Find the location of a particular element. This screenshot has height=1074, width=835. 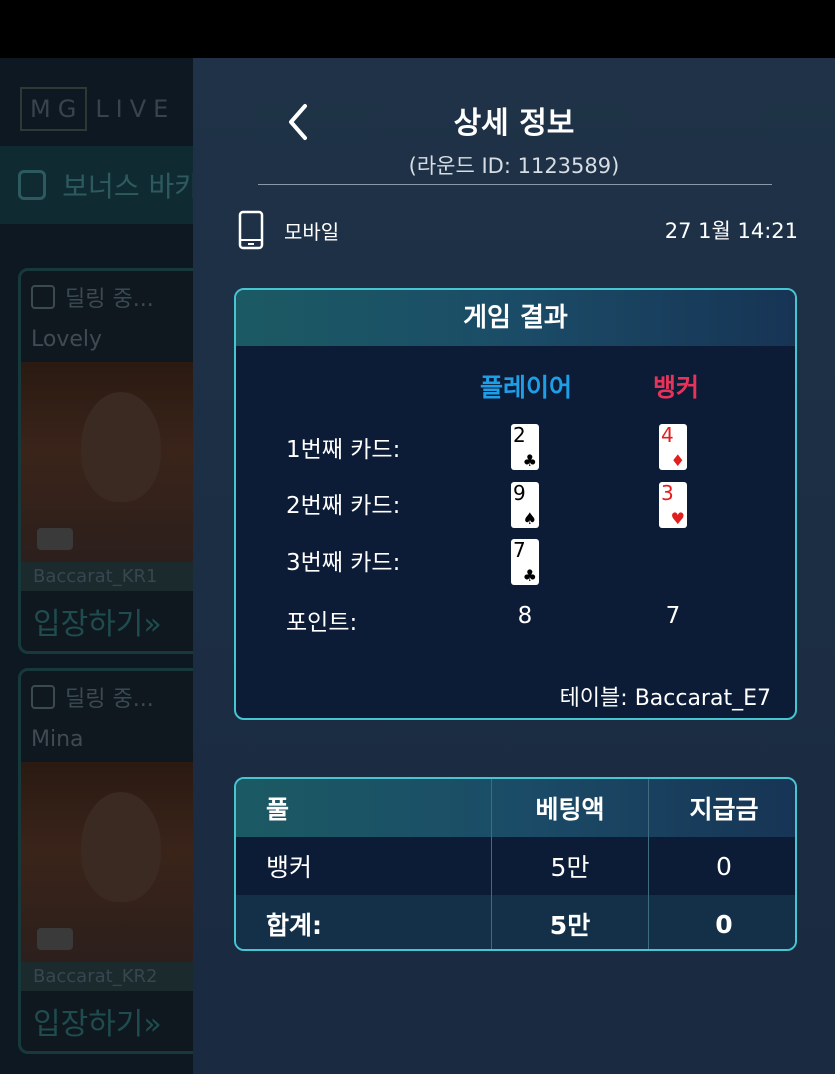

player-card-1: 2 ♣ is located at coordinates (525, 447).